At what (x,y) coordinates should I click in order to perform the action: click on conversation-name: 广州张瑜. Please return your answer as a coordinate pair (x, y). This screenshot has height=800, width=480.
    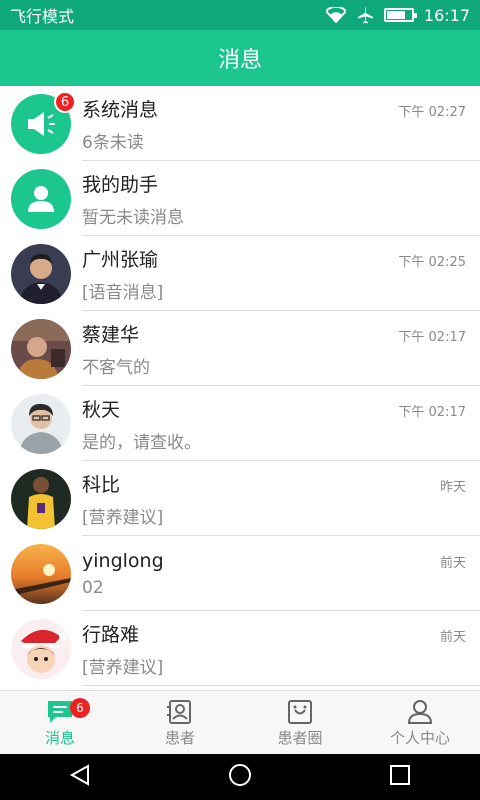
    Looking at the image, I should click on (120, 259).